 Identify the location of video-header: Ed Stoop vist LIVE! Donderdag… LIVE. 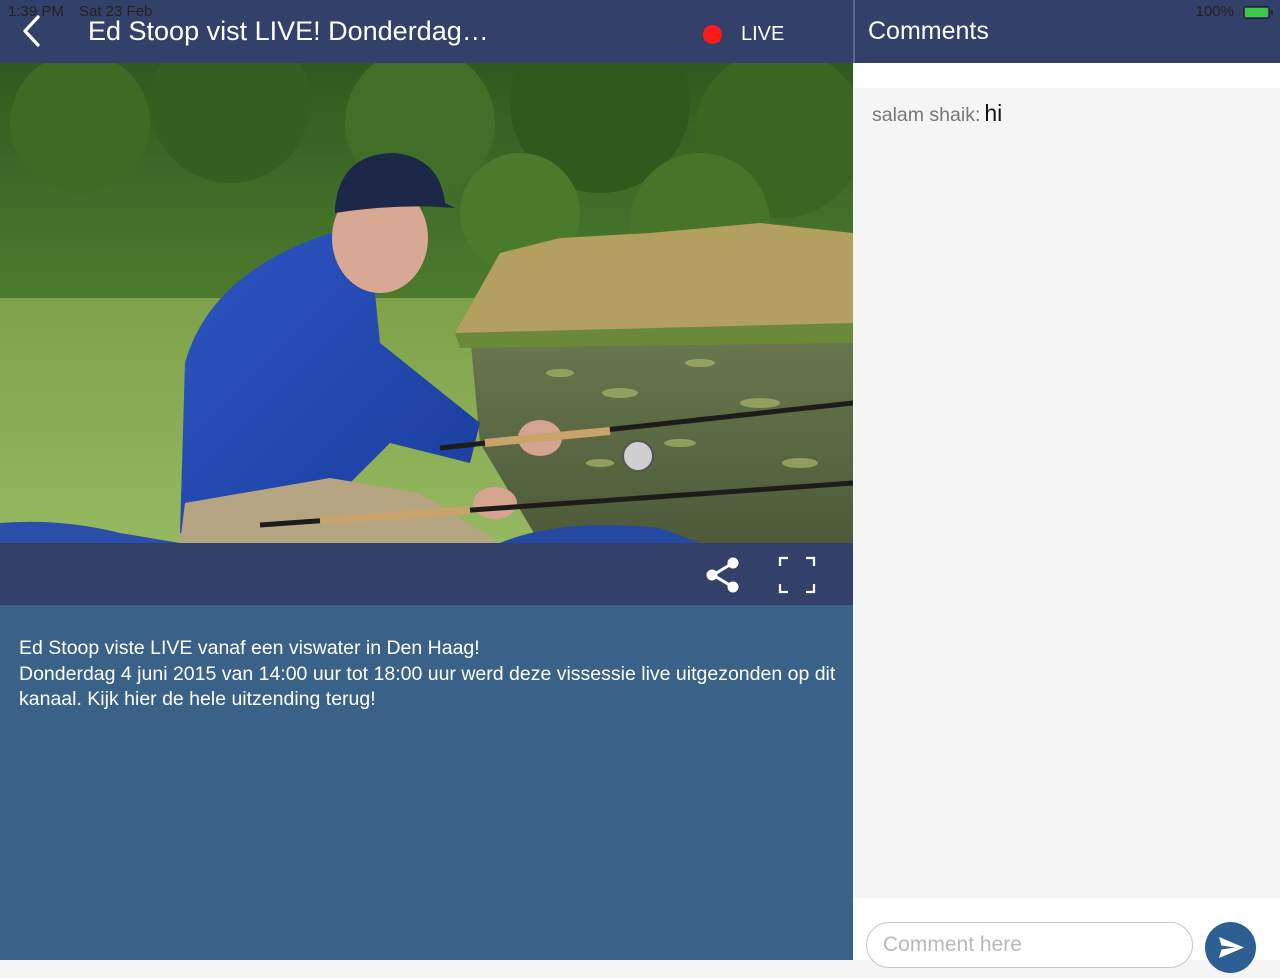
(426, 31).